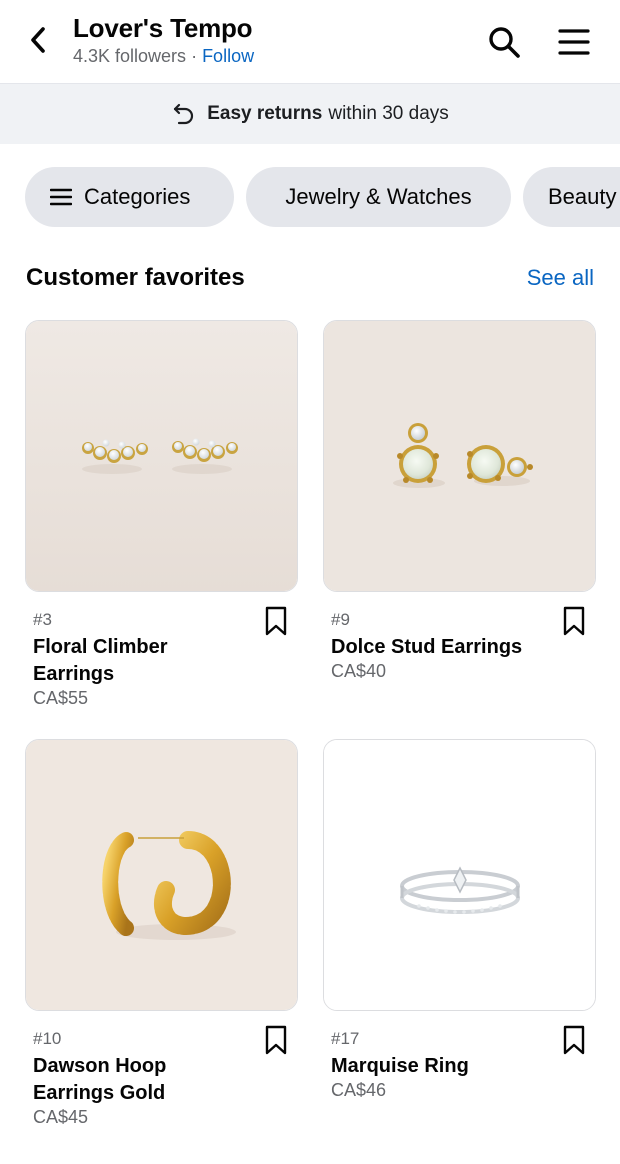 The width and height of the screenshot is (620, 1164). Describe the element at coordinates (359, 671) in the screenshot. I see `product-price: CA$40` at that location.